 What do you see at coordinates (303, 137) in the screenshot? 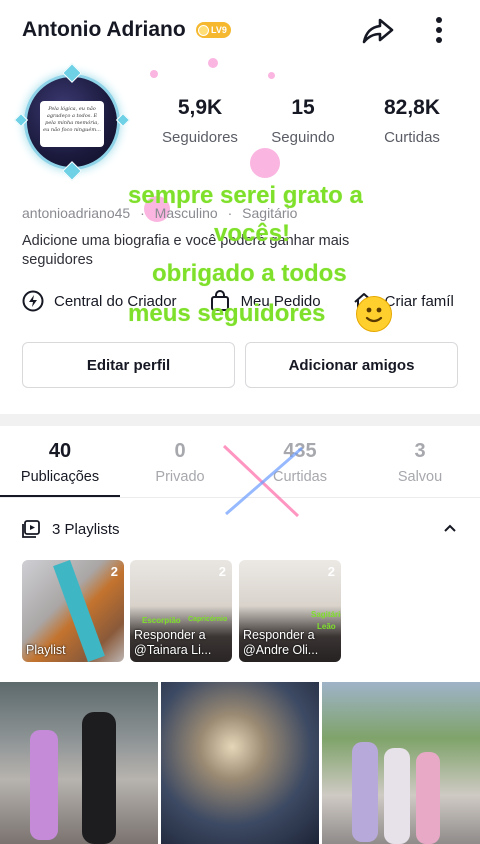
I see `stat-following-label: Seguindo` at bounding box center [303, 137].